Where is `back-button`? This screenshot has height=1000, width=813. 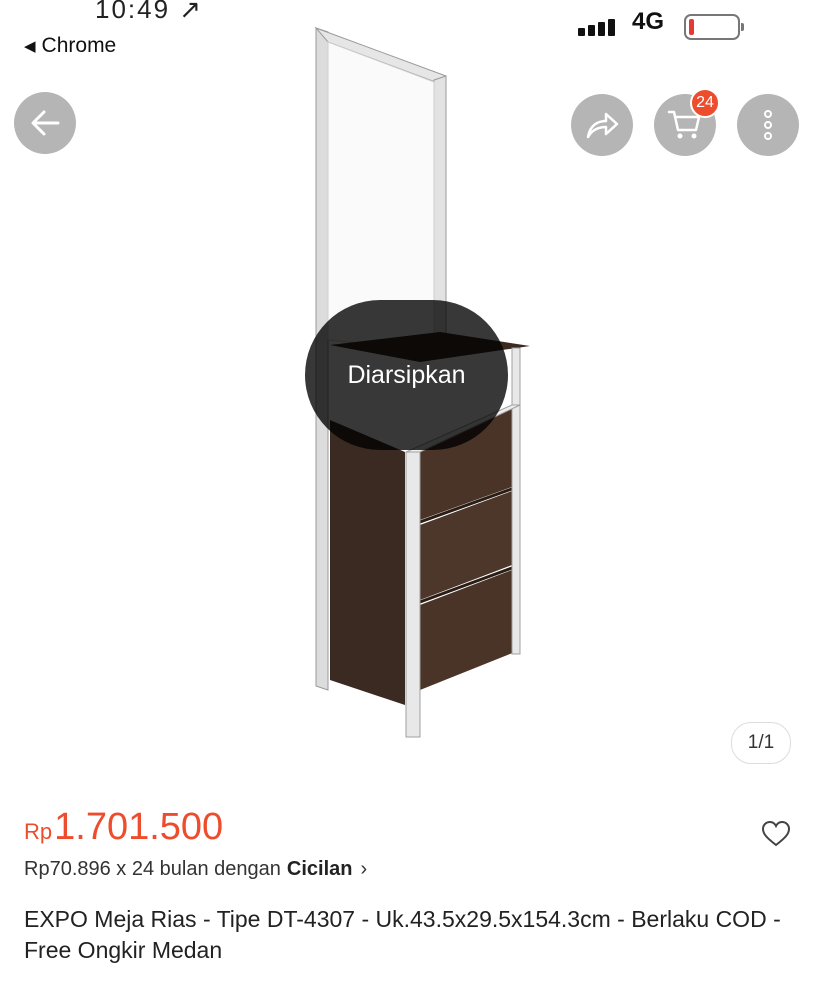
back-button is located at coordinates (45, 123).